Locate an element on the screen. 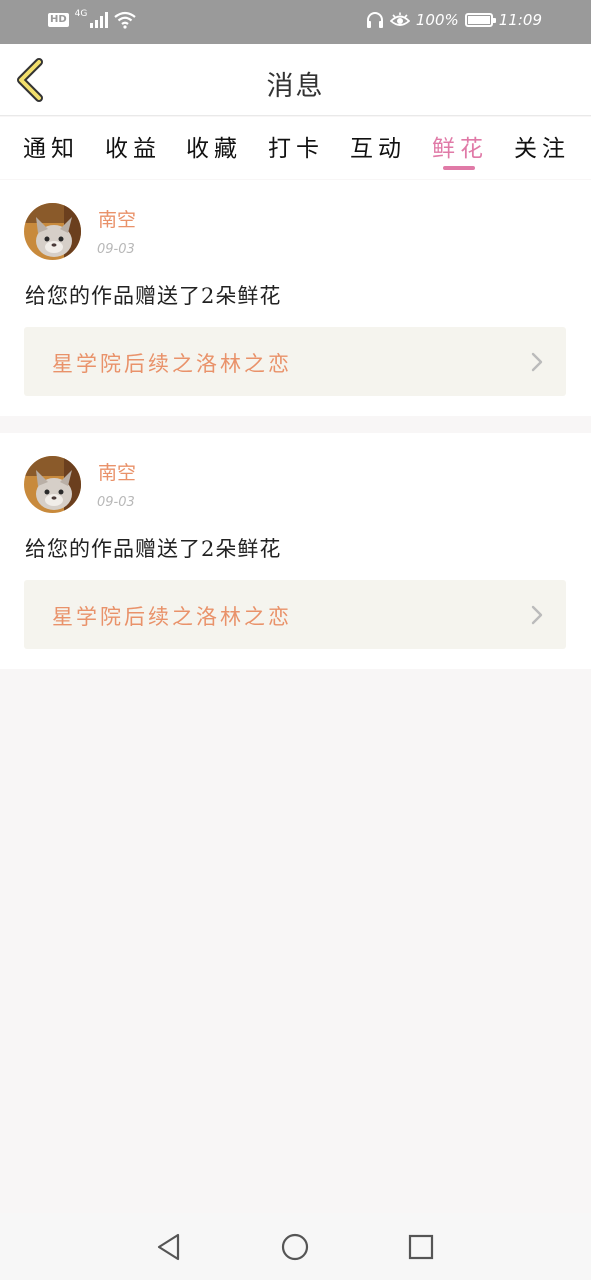 This screenshot has height=1280, width=591. tab-checkin: 打卡 is located at coordinates (296, 151).